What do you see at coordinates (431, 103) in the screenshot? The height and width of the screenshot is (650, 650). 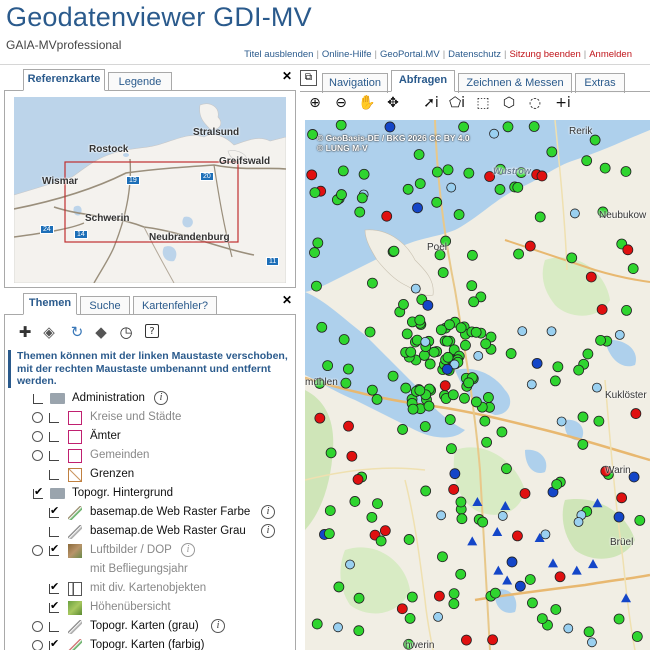 I see `pointer-info-icon: ➚i` at bounding box center [431, 103].